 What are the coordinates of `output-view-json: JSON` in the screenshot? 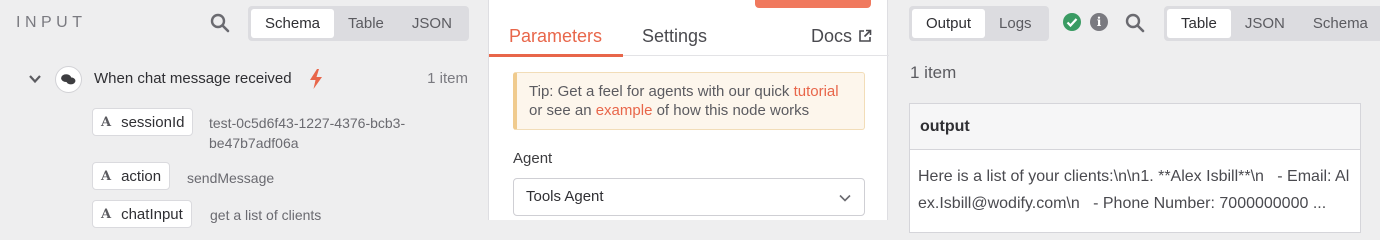 It's located at (1265, 23).